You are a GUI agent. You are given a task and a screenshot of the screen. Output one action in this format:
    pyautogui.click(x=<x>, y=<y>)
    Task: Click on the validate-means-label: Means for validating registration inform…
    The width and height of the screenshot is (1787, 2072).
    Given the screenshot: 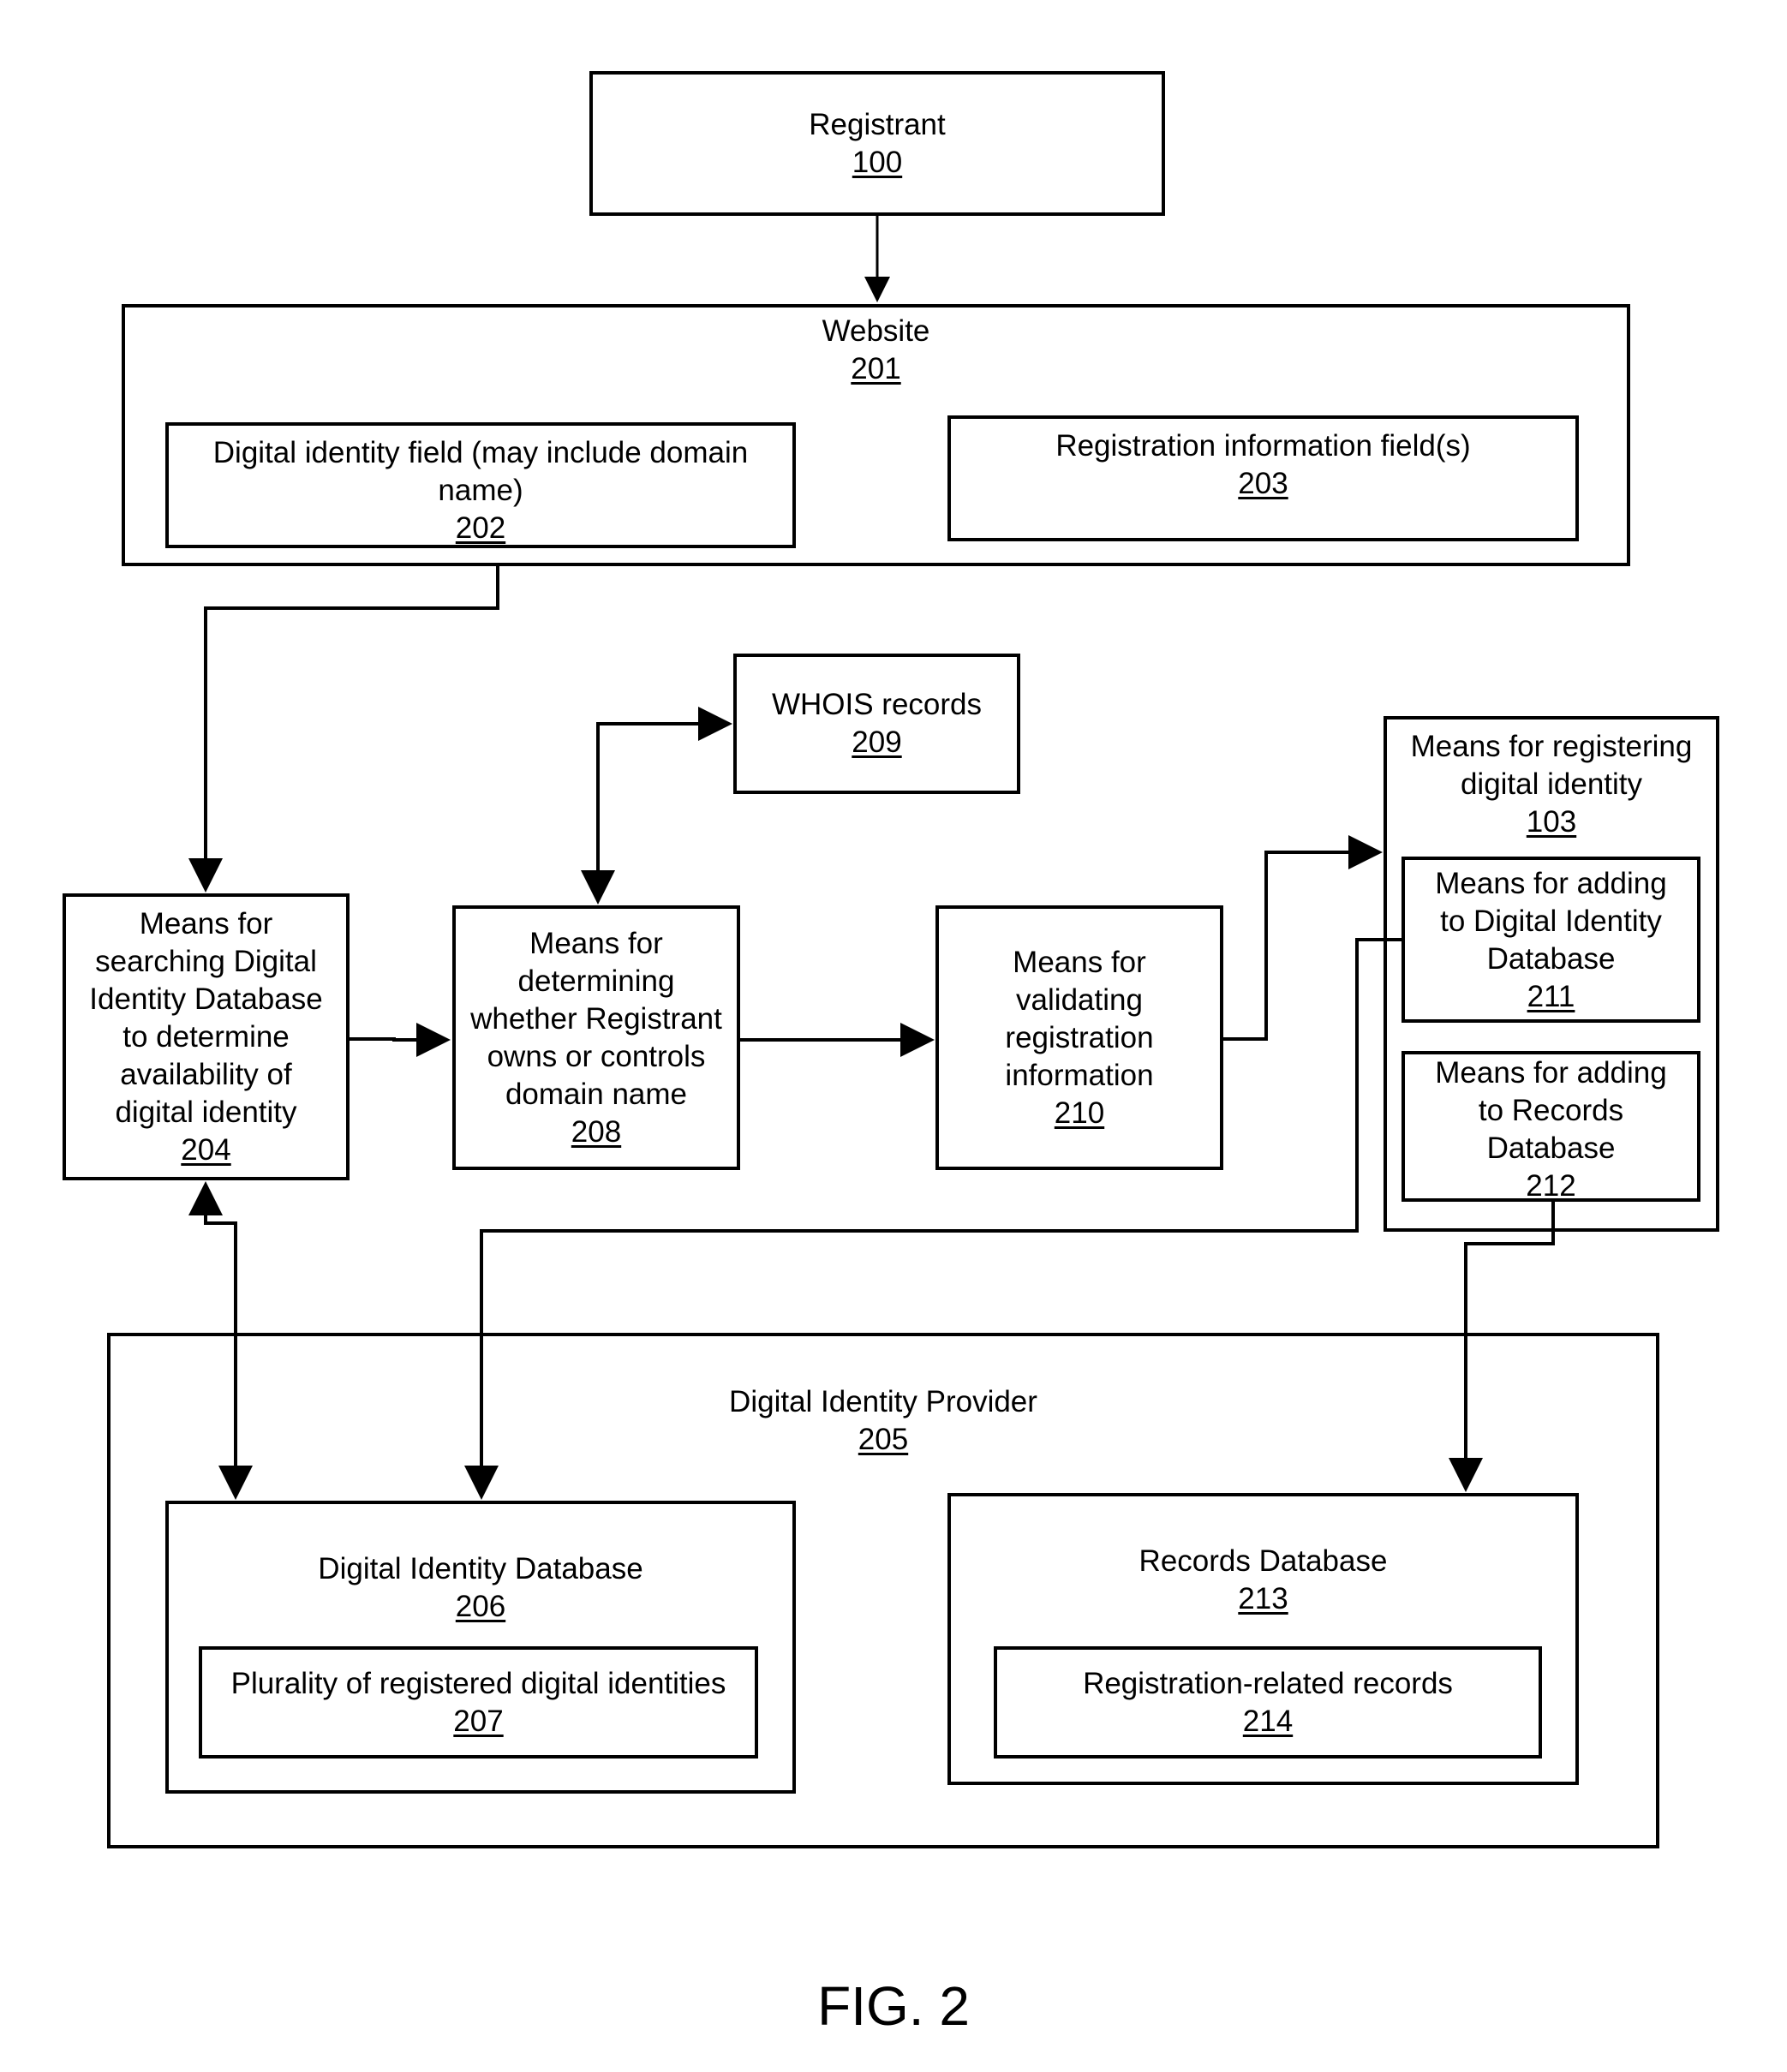 What is the action you would take?
    pyautogui.click(x=1079, y=1018)
    